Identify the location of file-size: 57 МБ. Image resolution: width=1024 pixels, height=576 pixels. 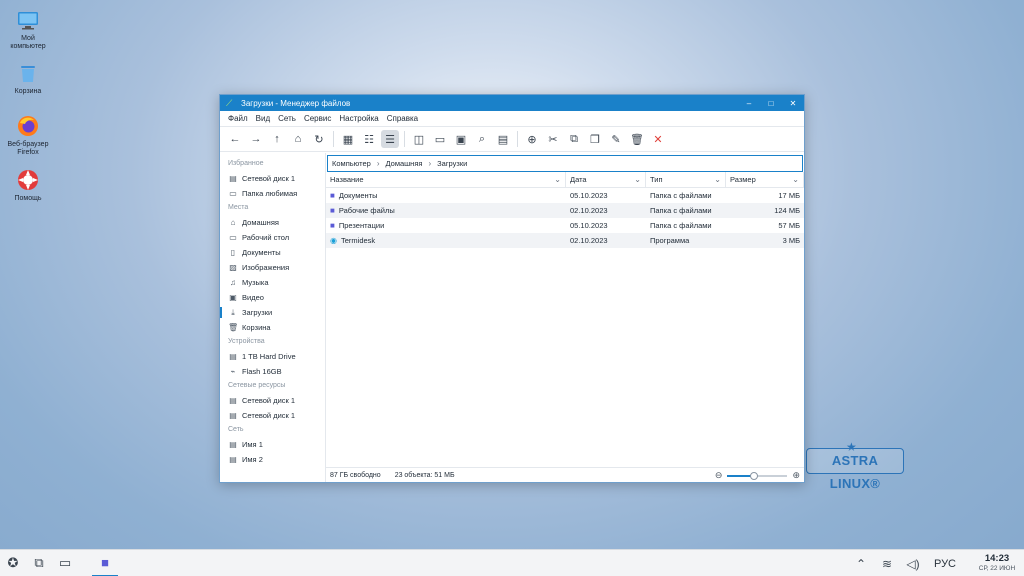
(789, 225).